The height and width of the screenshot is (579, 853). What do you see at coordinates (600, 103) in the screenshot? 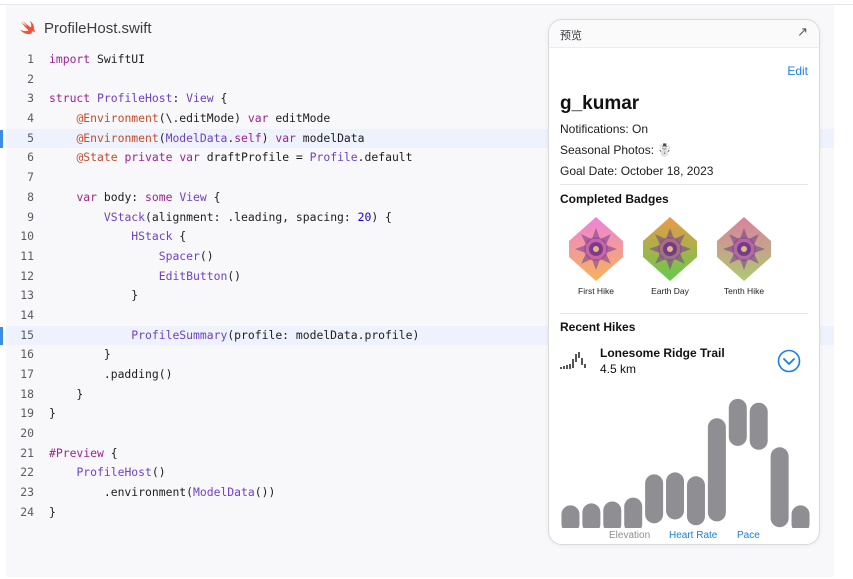
I see `username: g_kumar` at bounding box center [600, 103].